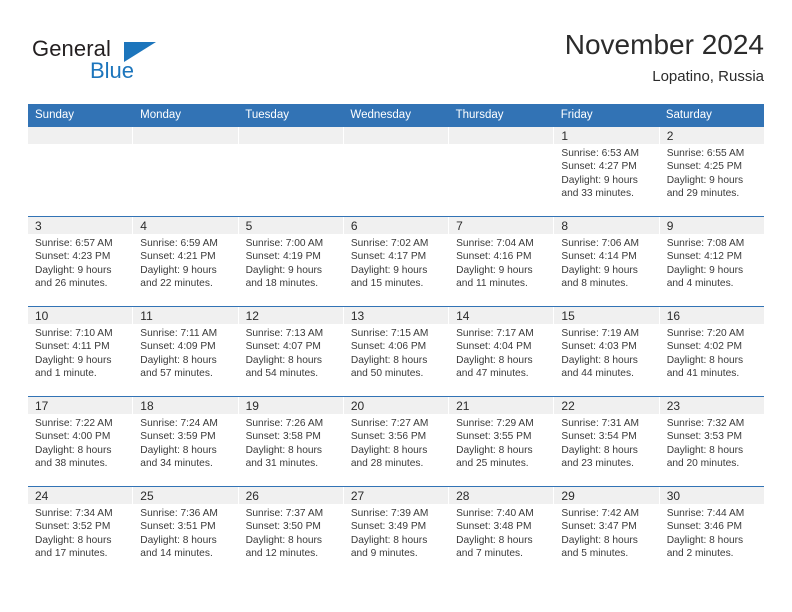 Image resolution: width=792 pixels, height=612 pixels. Describe the element at coordinates (501, 405) in the screenshot. I see `day-number: 21` at that location.